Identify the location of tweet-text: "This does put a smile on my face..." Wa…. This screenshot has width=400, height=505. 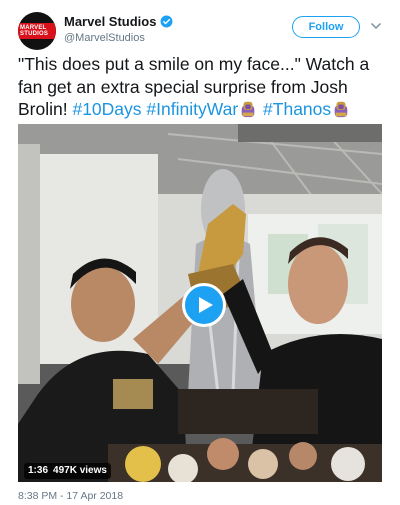
(203, 87).